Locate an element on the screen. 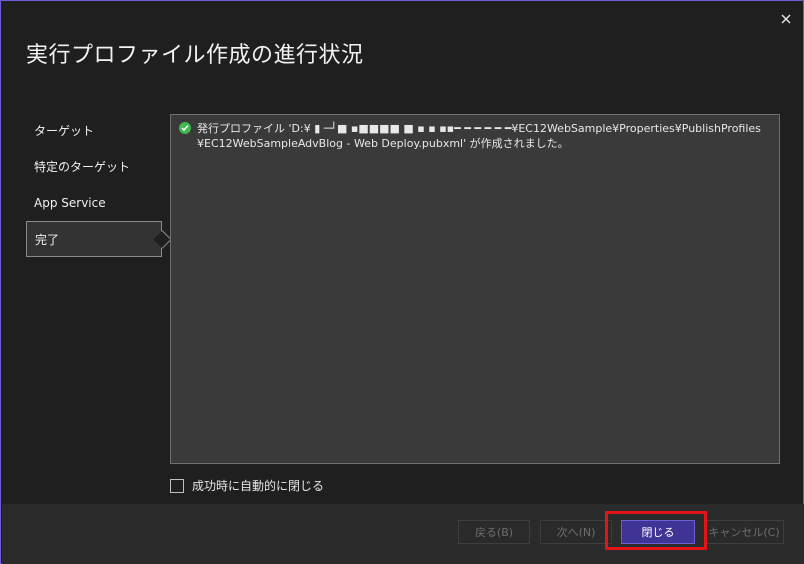 Image resolution: width=804 pixels, height=564 pixels. next-button: 次へ(N) is located at coordinates (576, 532).